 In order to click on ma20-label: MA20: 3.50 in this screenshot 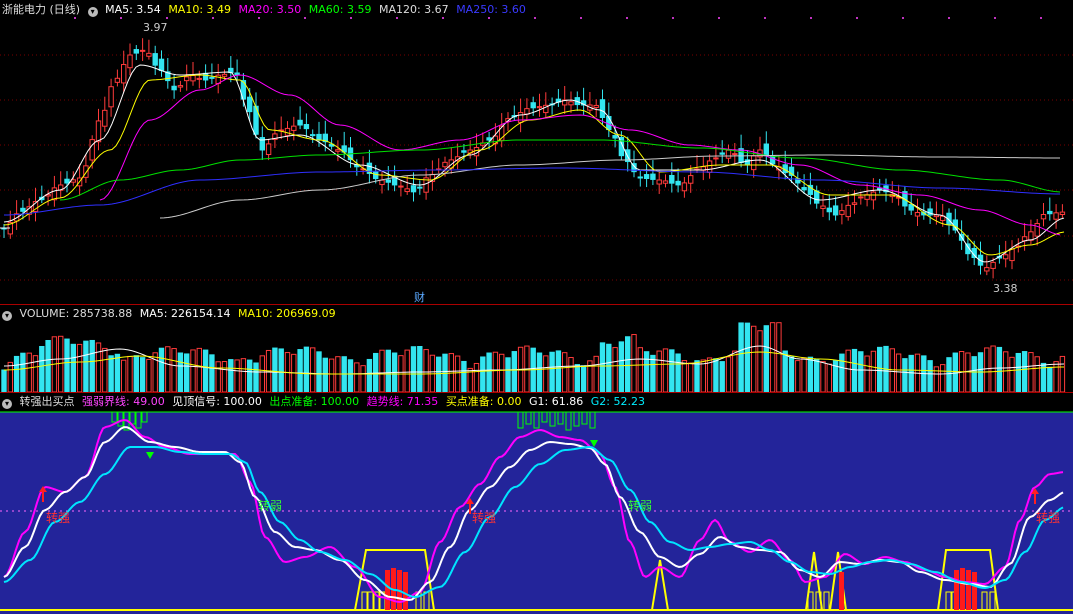, I will do `click(270, 9)`.